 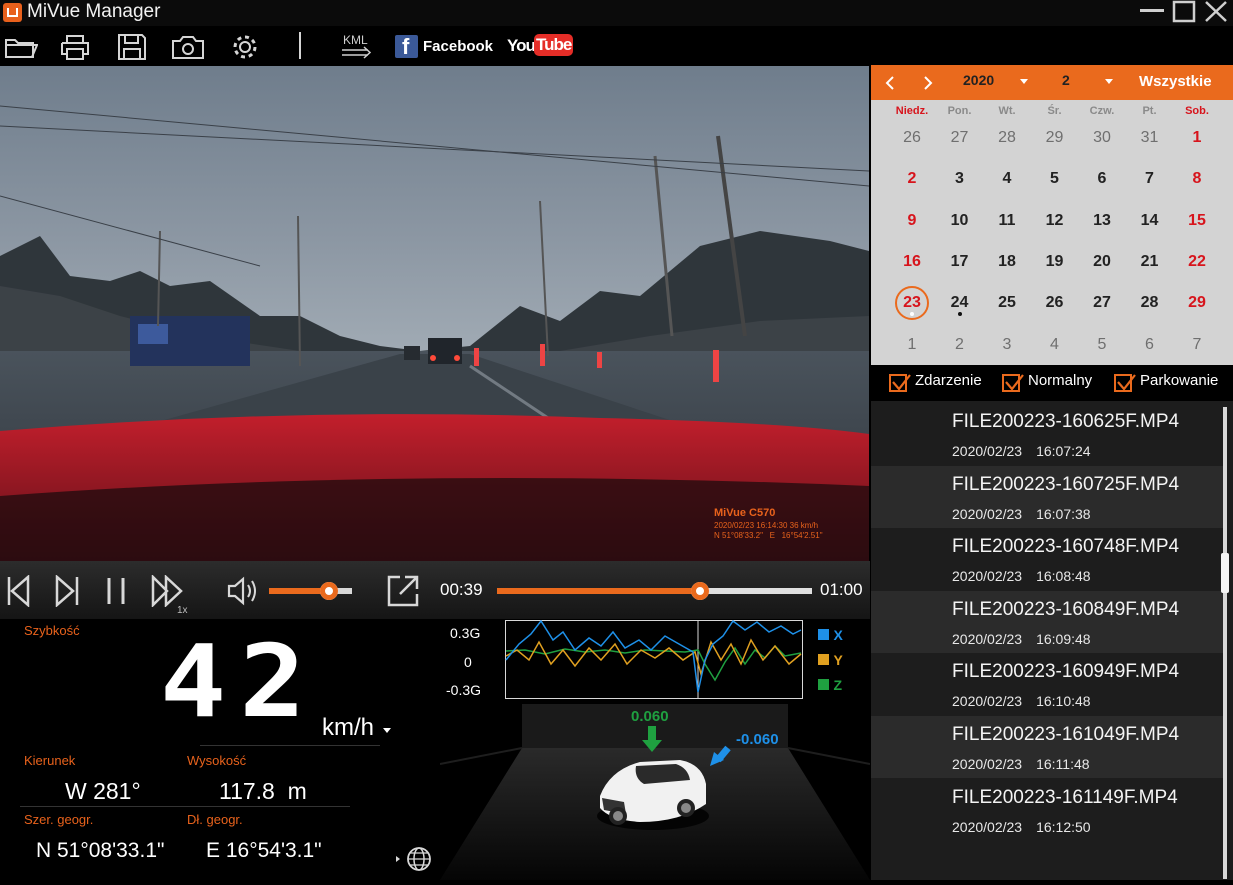 I want to click on unit-dropdown-icon, so click(x=387, y=731).